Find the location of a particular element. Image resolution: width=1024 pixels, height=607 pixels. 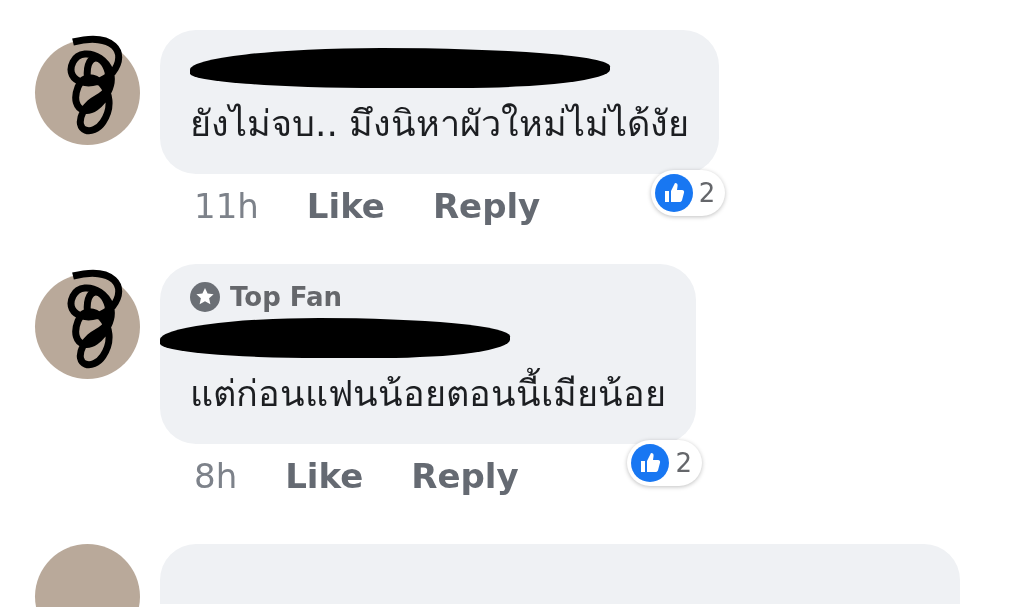

star-badge-icon is located at coordinates (205, 297).